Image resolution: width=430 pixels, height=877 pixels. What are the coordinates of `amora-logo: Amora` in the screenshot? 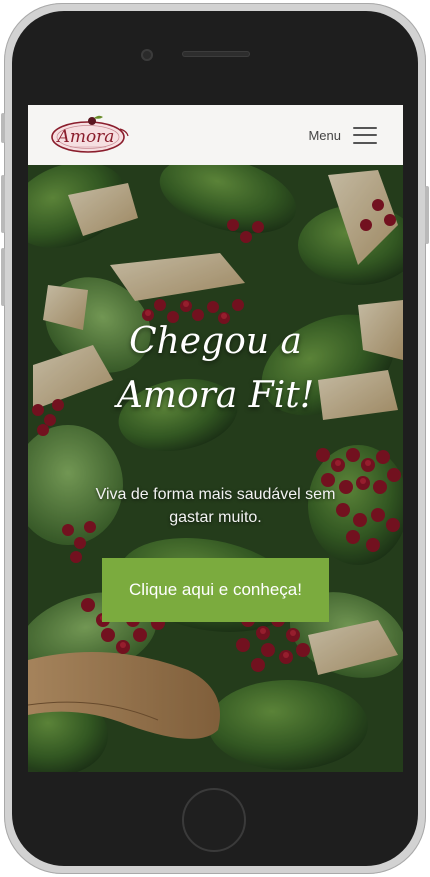 It's located at (90, 135).